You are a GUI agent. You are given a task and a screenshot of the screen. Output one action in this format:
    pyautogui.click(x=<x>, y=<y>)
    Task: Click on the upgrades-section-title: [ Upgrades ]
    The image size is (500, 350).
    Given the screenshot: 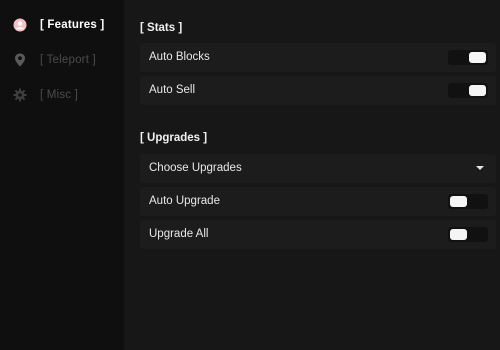 What is the action you would take?
    pyautogui.click(x=174, y=138)
    